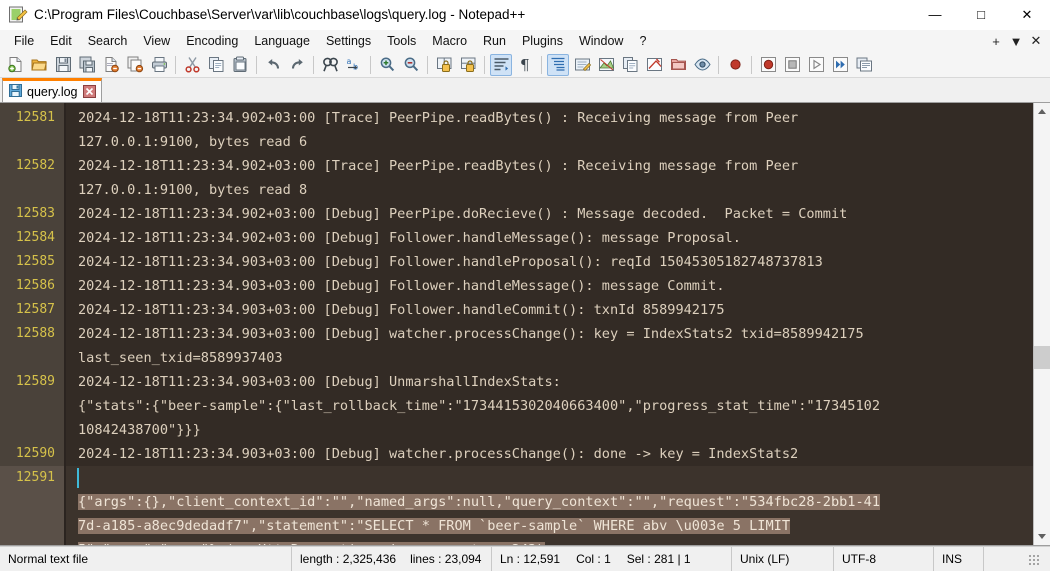 The image size is (1050, 571). I want to click on code-row: last_seen_txid=8589937403, so click(549, 358).